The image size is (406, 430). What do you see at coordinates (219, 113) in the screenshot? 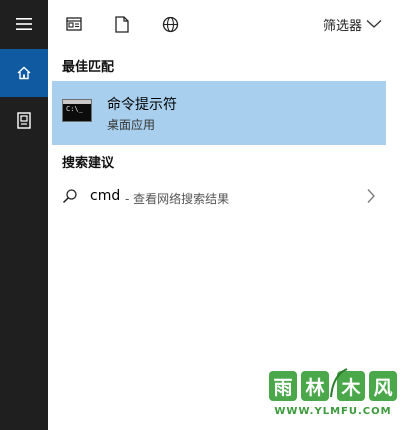
I see `best-match-item: C:\_ 命令提示符 桌面应用` at bounding box center [219, 113].